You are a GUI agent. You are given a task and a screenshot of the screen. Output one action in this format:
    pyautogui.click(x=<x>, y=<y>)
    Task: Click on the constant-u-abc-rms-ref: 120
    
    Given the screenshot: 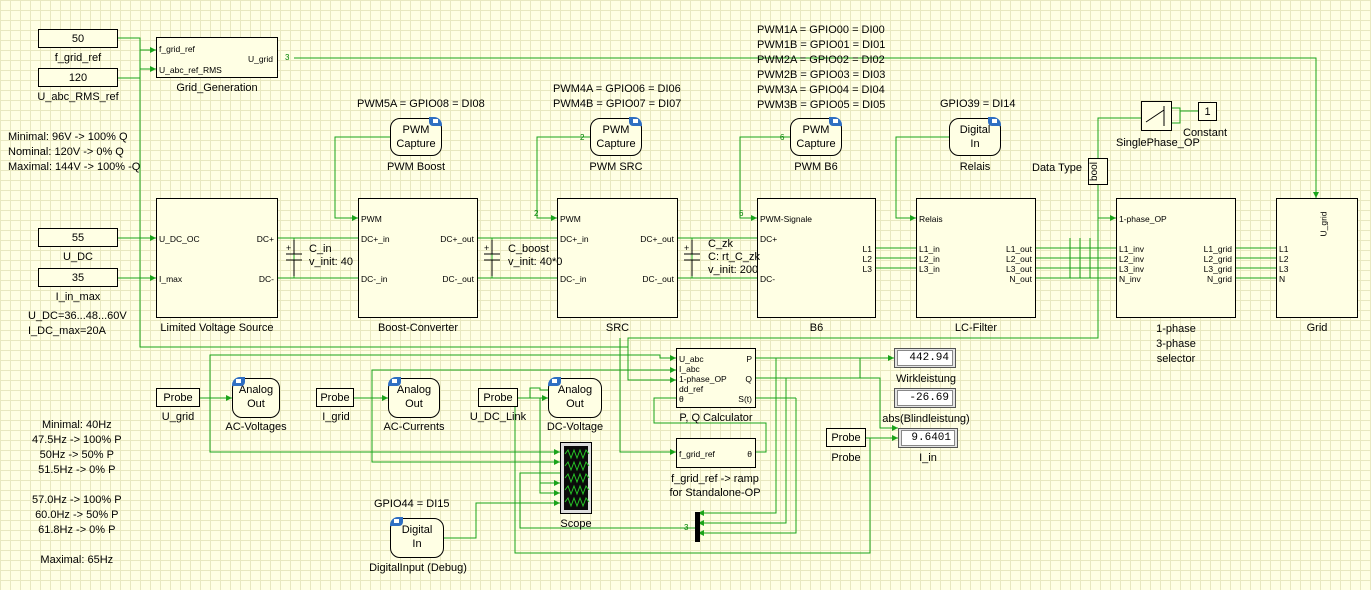 What is the action you would take?
    pyautogui.click(x=78, y=77)
    